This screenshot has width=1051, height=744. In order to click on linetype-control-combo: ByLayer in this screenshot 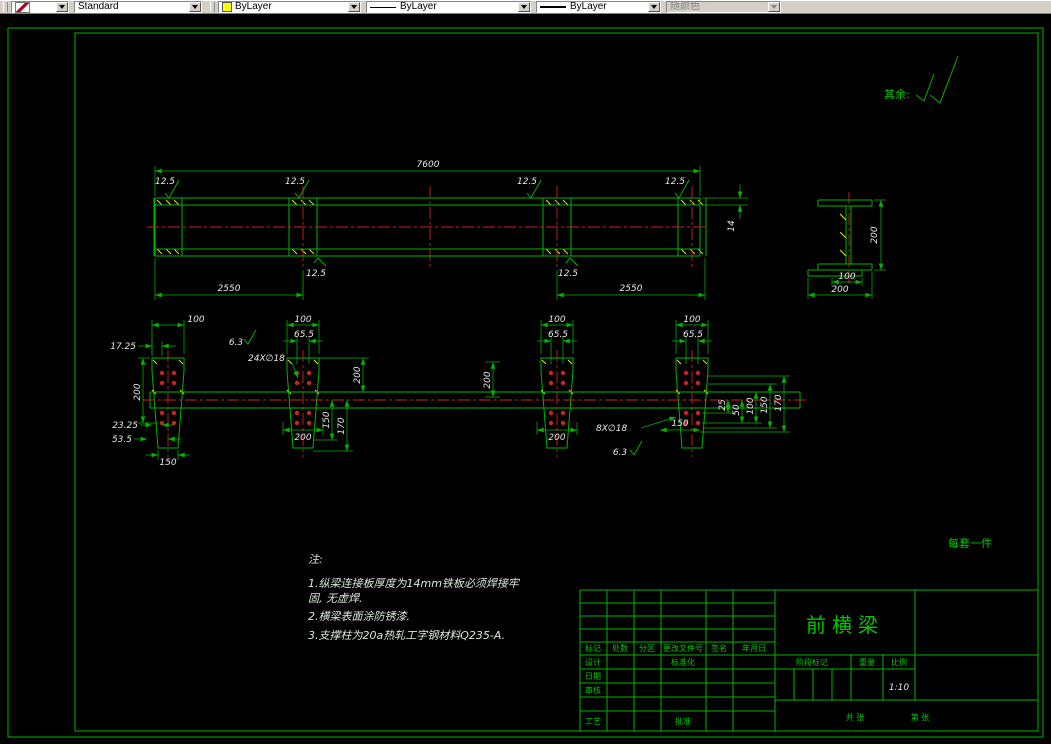, I will do `click(448, 7)`.